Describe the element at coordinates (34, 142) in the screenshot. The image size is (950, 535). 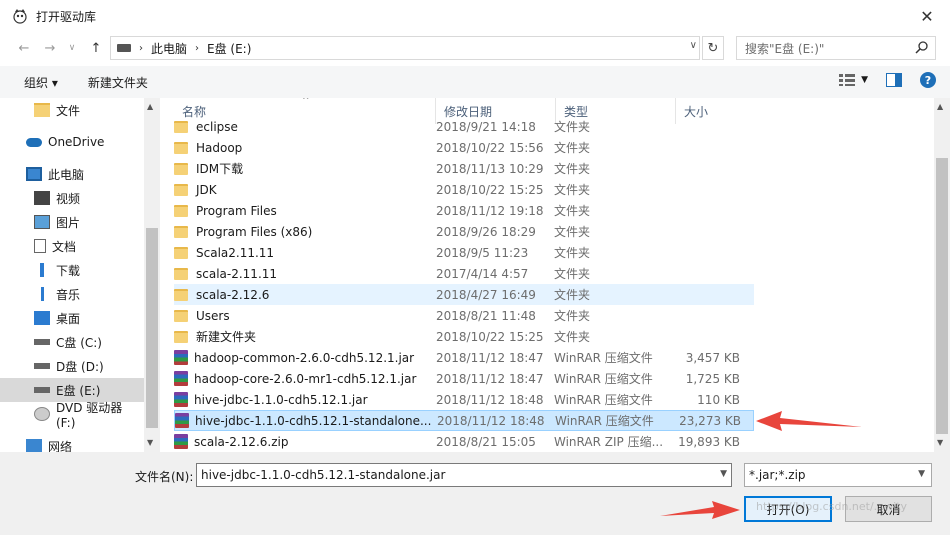
I see `cloud-icon` at that location.